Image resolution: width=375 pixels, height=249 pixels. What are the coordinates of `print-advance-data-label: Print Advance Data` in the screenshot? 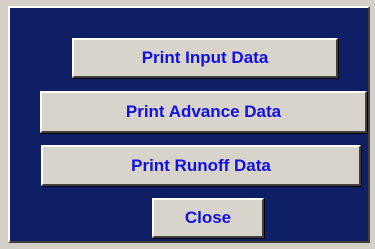 It's located at (203, 111).